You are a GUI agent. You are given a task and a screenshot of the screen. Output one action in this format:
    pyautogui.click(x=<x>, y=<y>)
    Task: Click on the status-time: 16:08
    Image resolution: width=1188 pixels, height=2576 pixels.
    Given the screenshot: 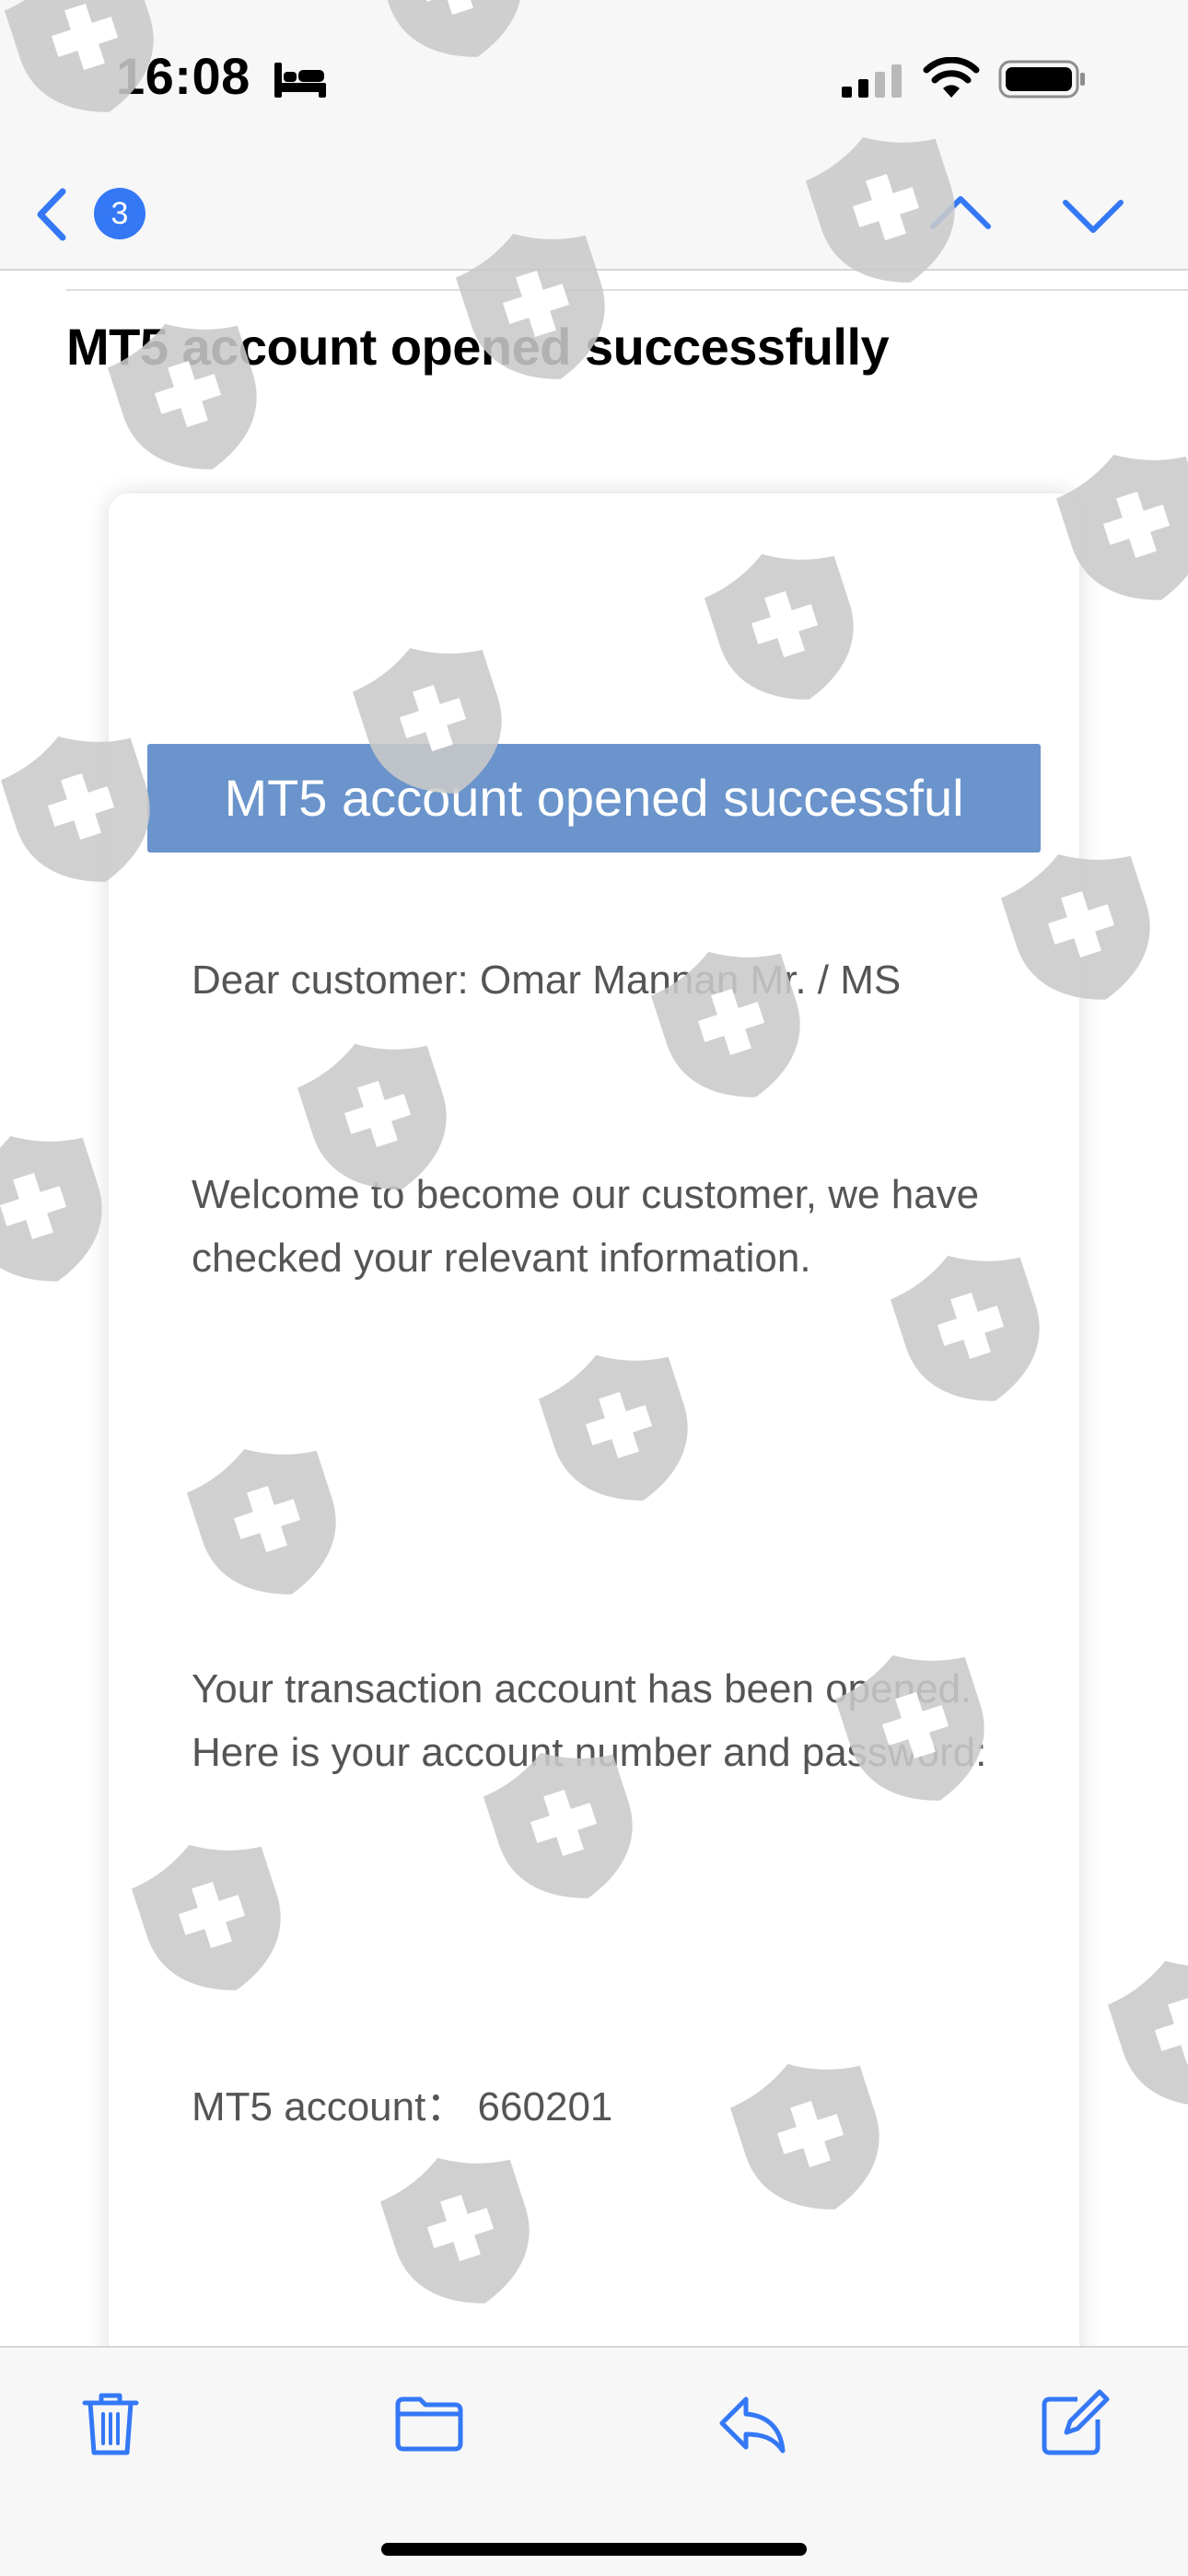 What is the action you would take?
    pyautogui.click(x=183, y=76)
    